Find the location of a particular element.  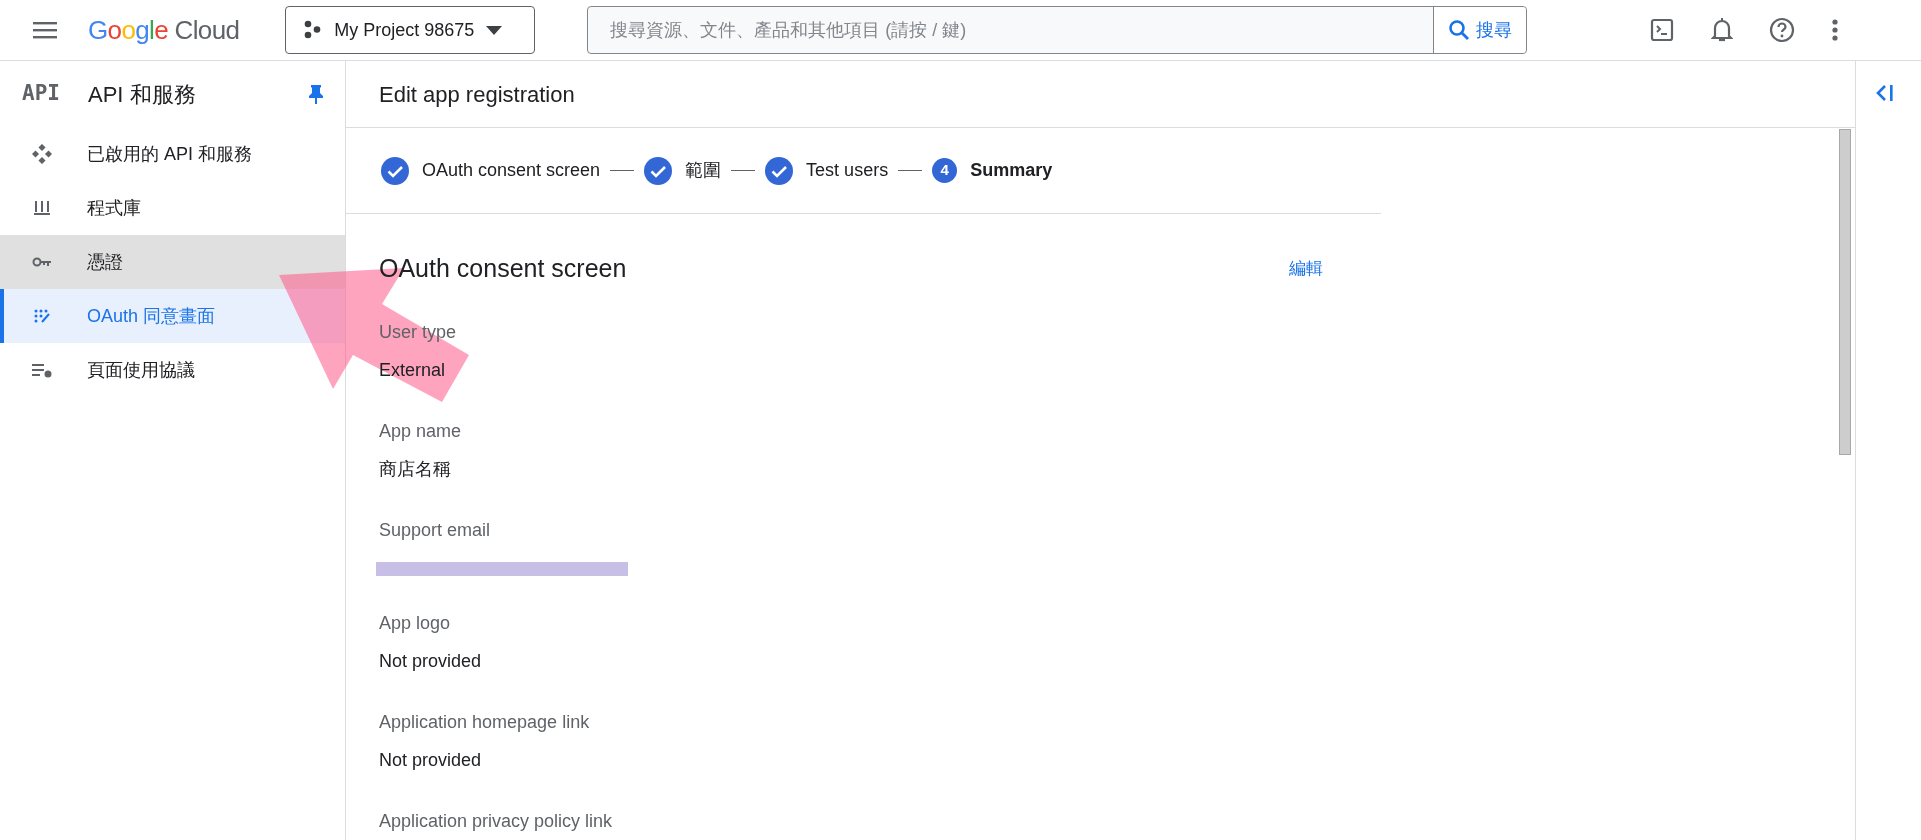

key-icon is located at coordinates (42, 262).